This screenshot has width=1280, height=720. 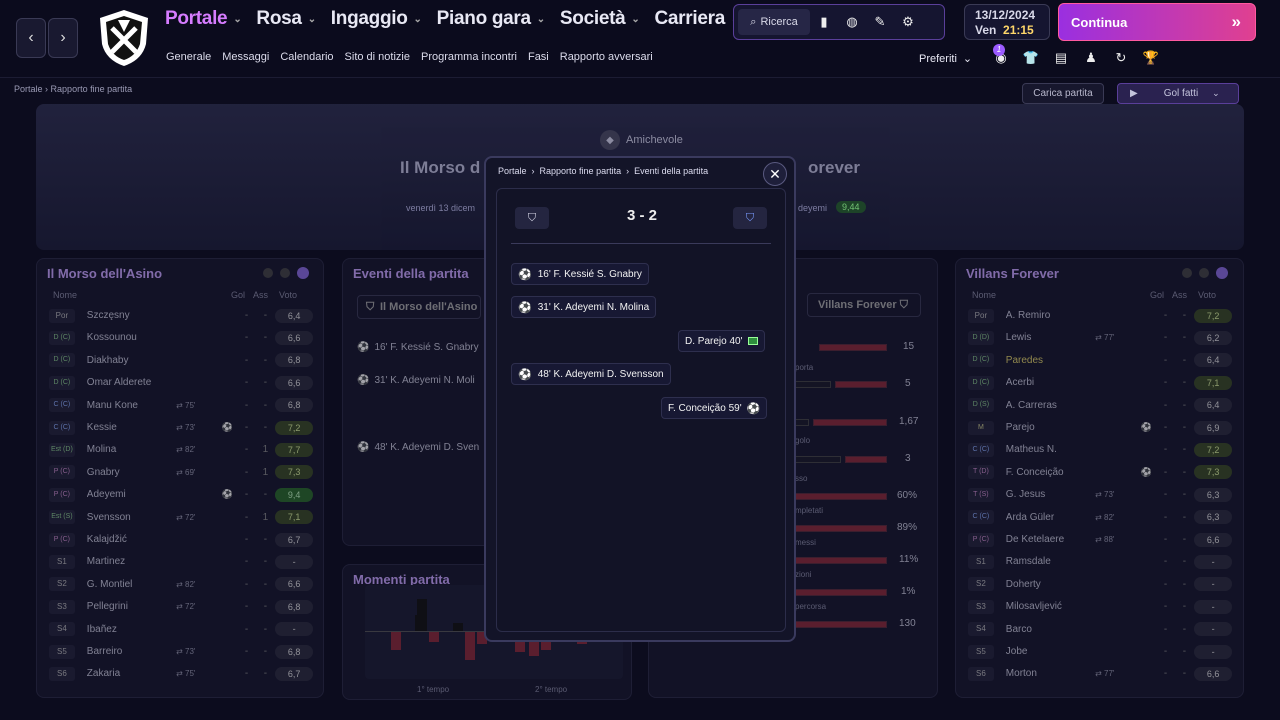 I want to click on substitution-time: ⇄ 82', so click(x=186, y=584).